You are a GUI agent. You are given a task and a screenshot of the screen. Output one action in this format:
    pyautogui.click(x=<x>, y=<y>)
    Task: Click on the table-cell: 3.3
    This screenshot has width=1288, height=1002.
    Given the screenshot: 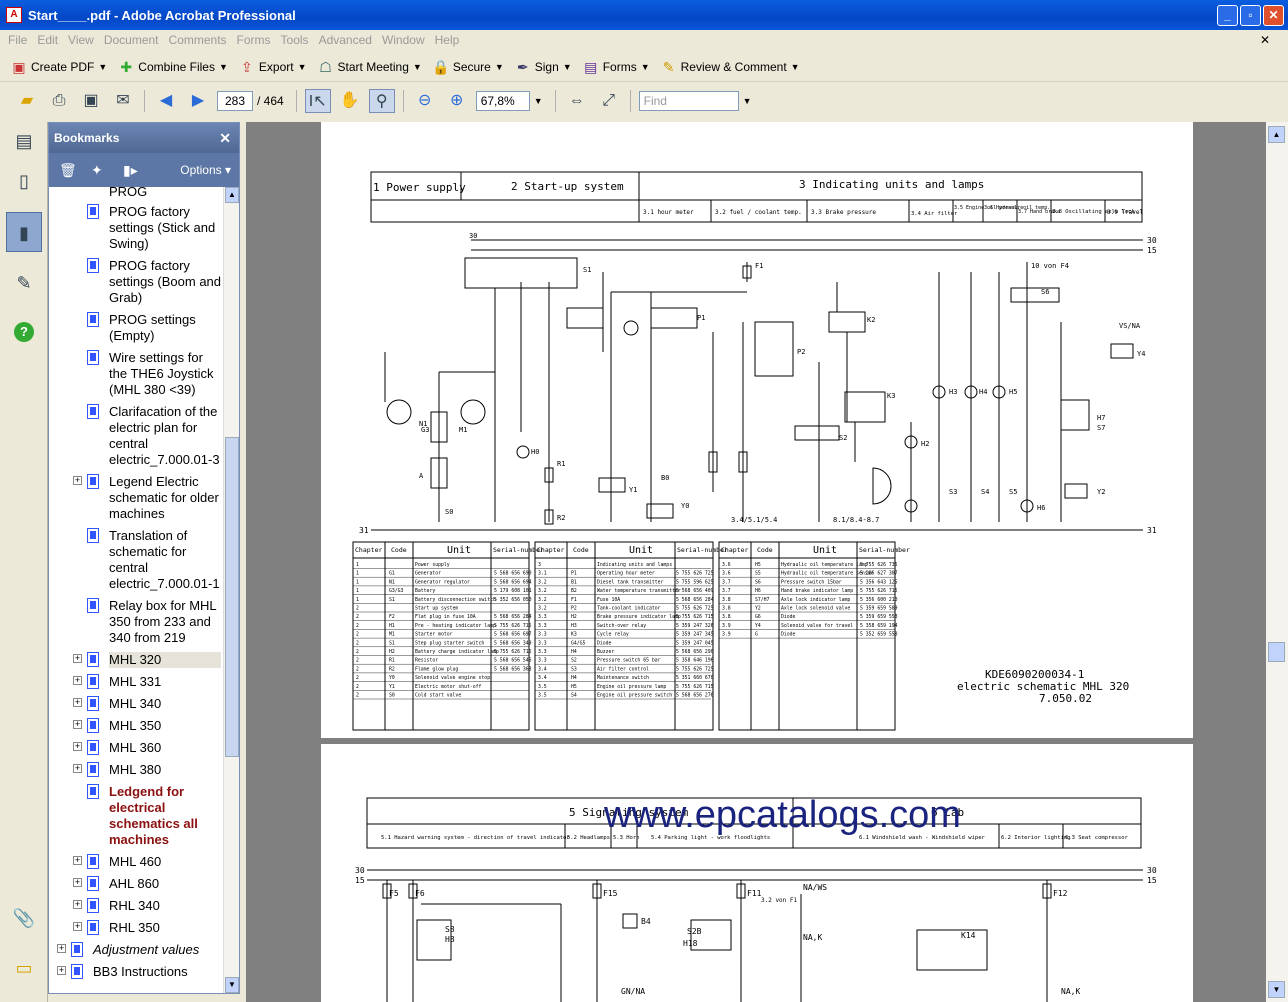 What is the action you would take?
    pyautogui.click(x=542, y=617)
    